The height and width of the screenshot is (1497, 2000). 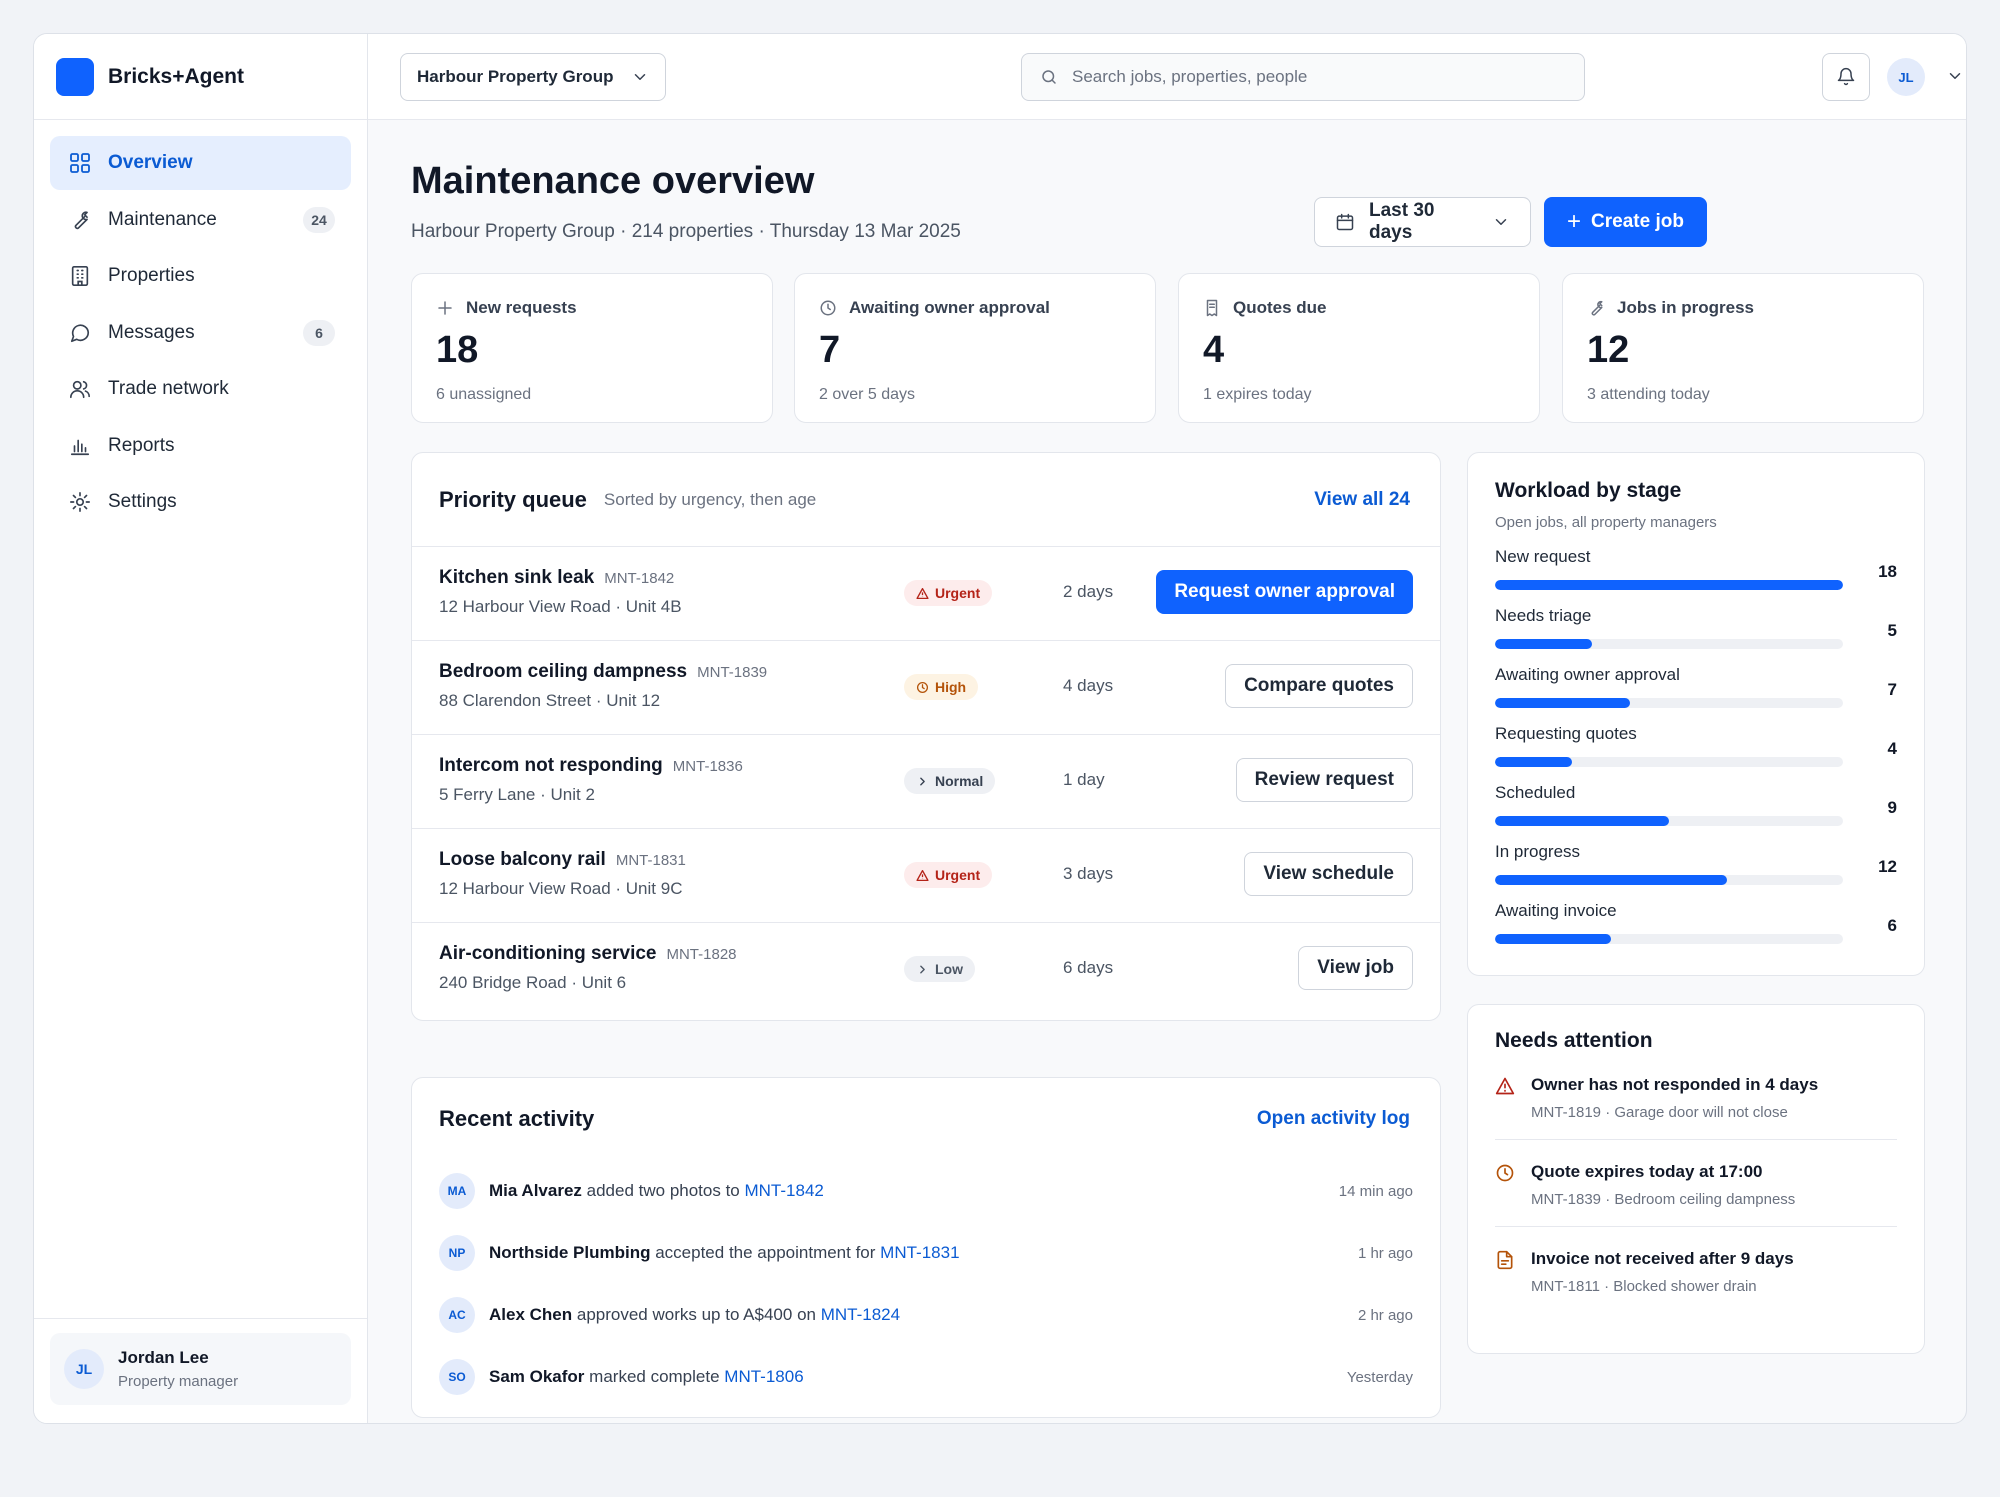 What do you see at coordinates (919, 1252) in the screenshot?
I see `job-link: MNT-1831` at bounding box center [919, 1252].